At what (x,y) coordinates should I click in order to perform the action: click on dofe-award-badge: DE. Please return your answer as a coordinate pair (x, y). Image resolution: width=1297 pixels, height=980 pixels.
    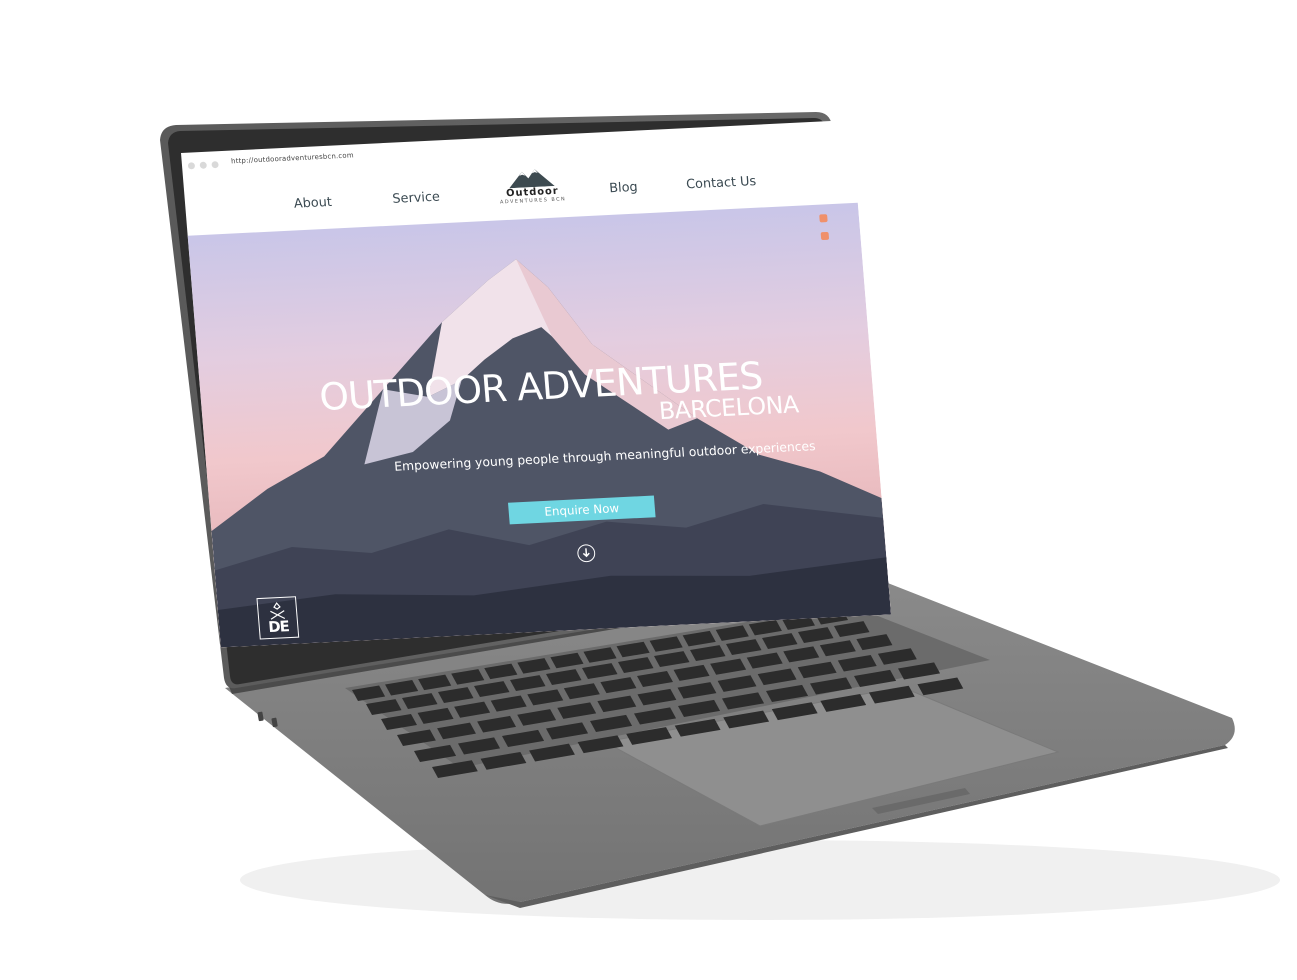
    Looking at the image, I should click on (278, 618).